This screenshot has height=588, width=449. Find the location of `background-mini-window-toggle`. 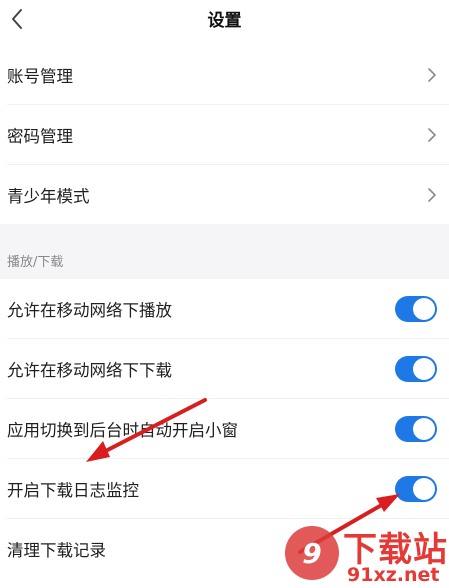

background-mini-window-toggle is located at coordinates (416, 429).